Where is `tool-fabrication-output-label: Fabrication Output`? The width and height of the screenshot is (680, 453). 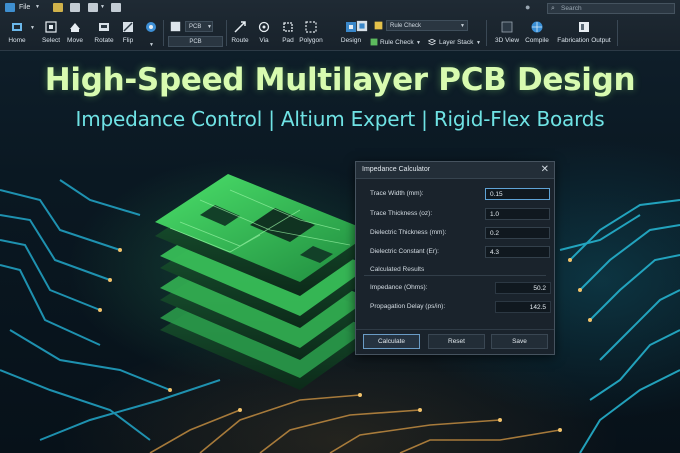
tool-fabrication-output-label: Fabrication Output is located at coordinates (584, 40).